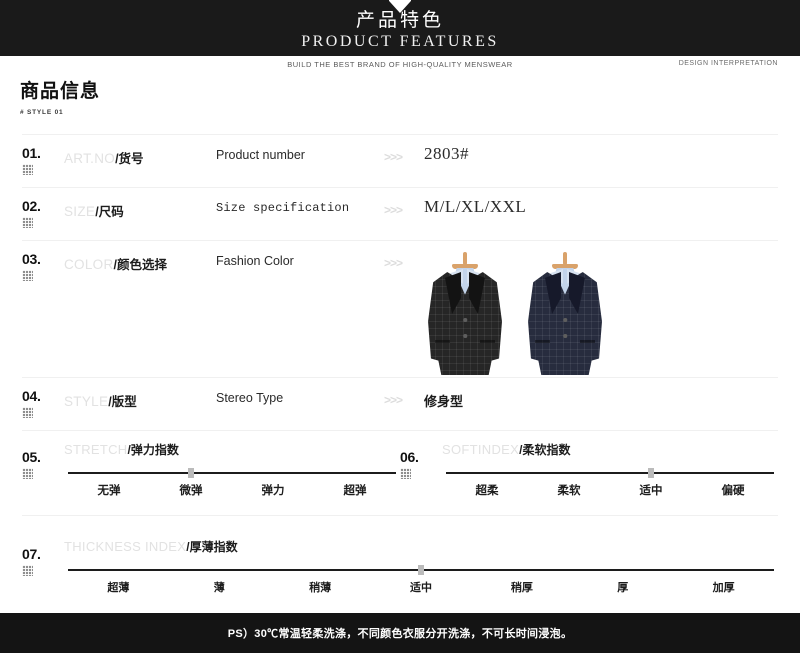  I want to click on row-number: 05., so click(31, 457).